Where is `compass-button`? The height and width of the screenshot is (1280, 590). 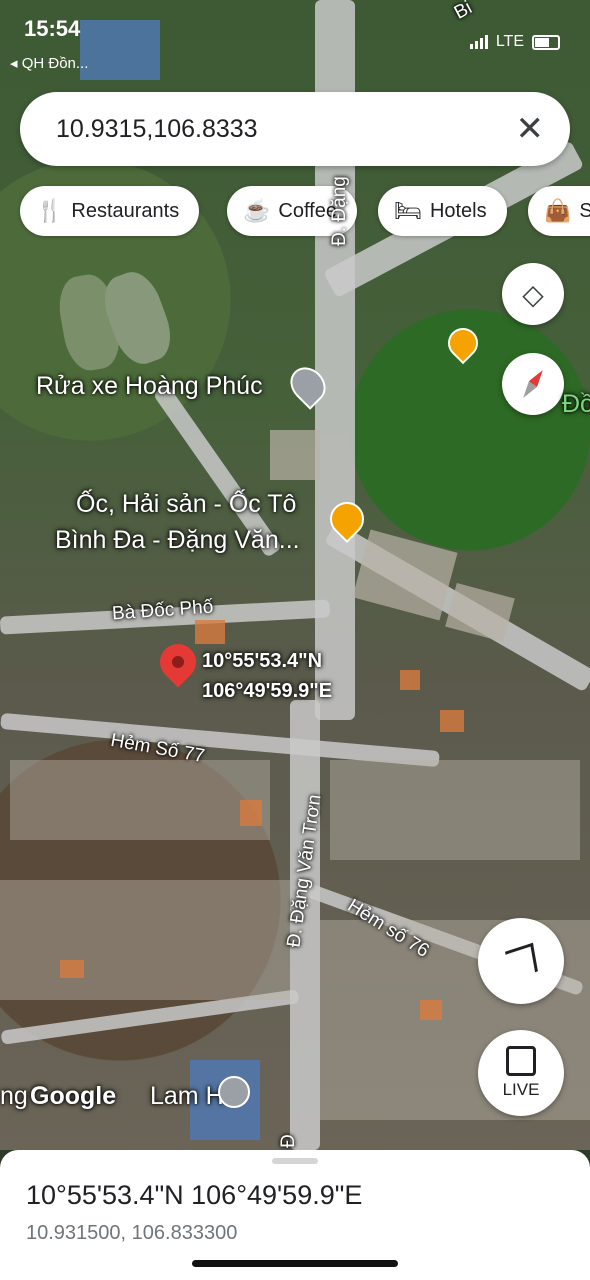
compass-button is located at coordinates (533, 384).